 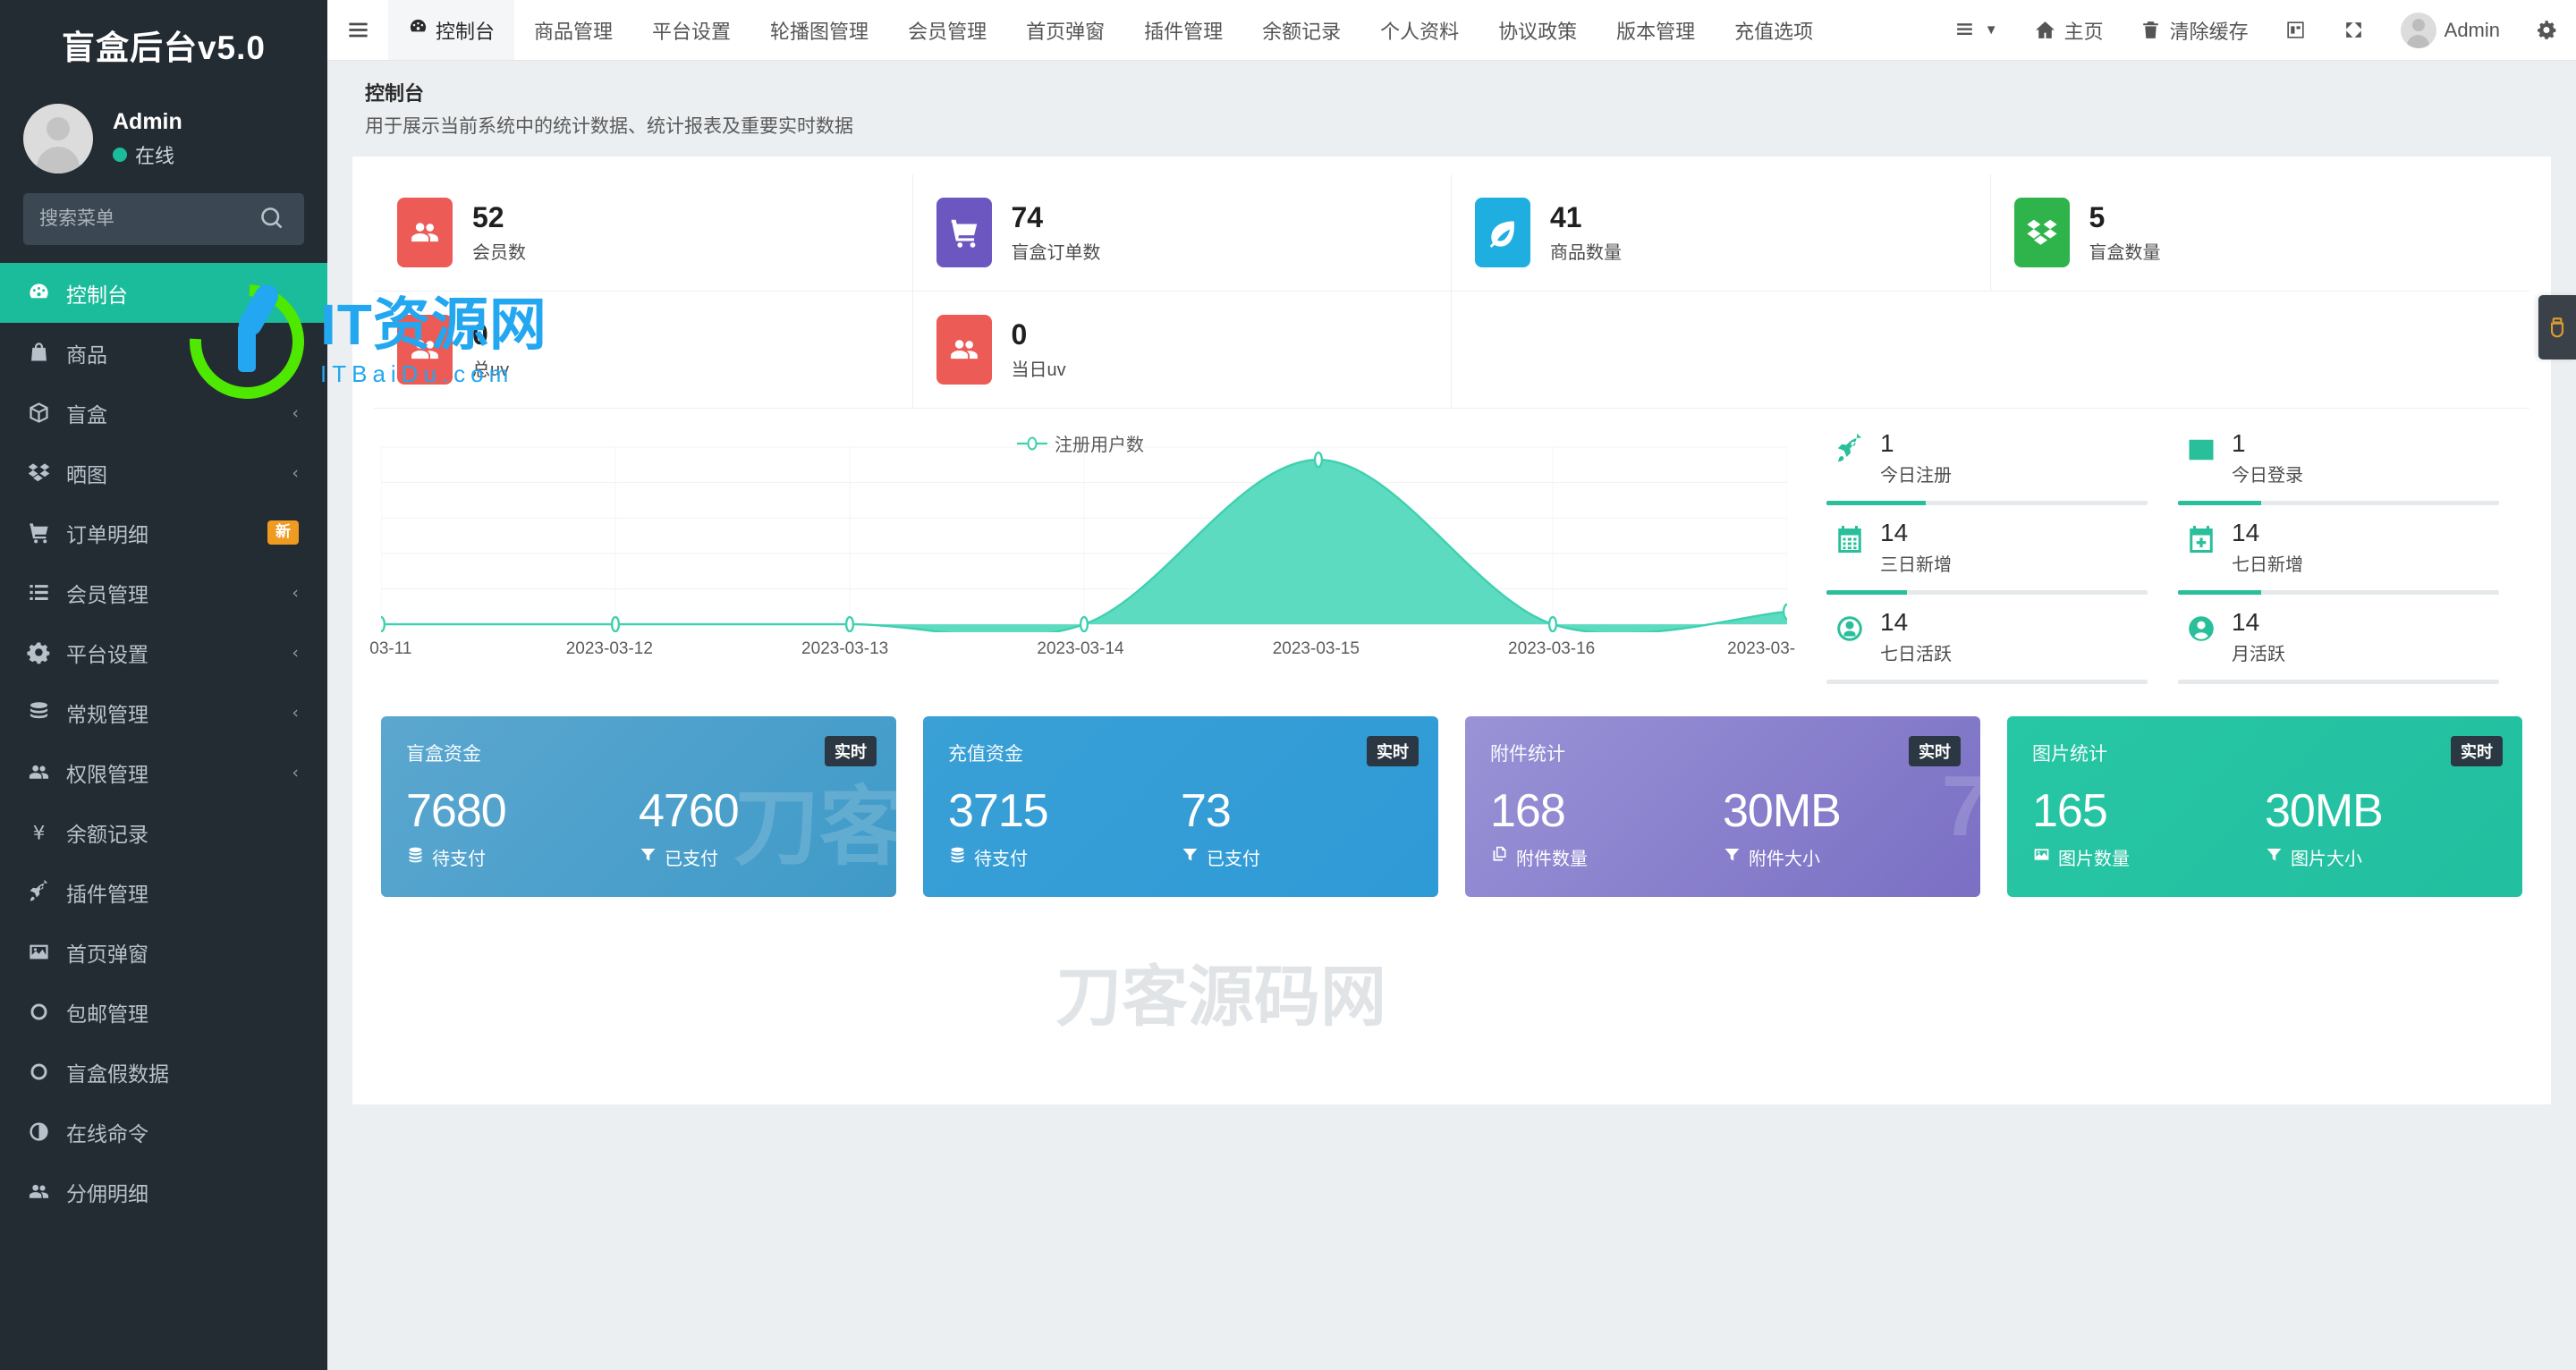 I want to click on tab-1: 商品管理, so click(x=573, y=30).